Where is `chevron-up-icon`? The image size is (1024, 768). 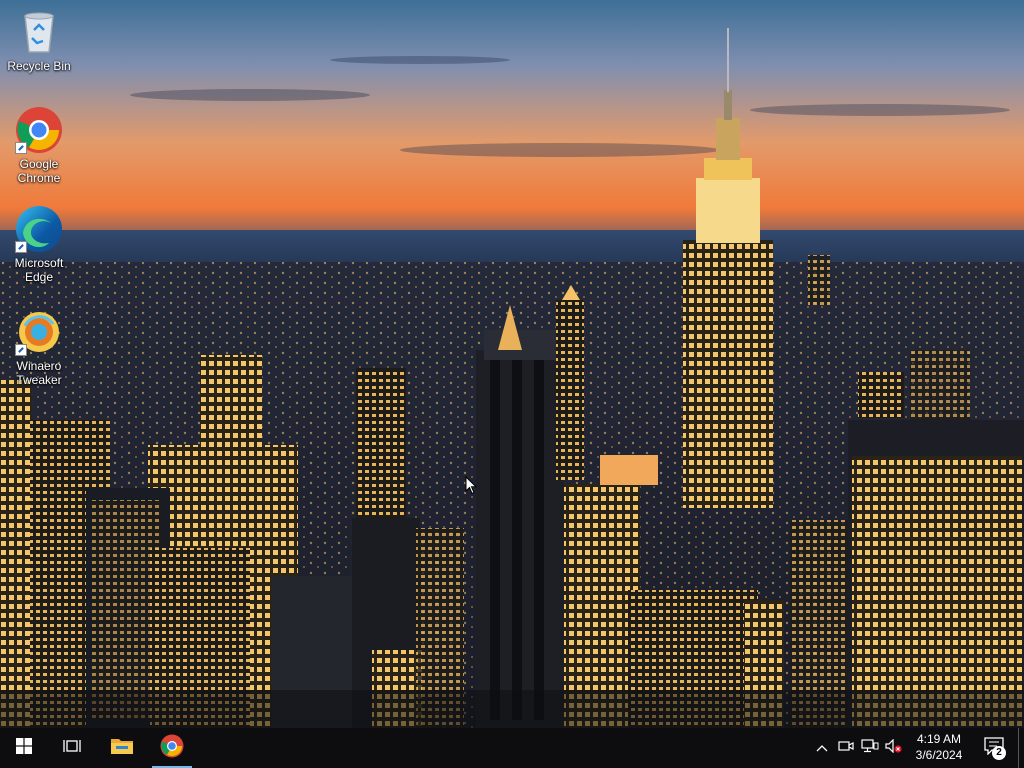 chevron-up-icon is located at coordinates (822, 748).